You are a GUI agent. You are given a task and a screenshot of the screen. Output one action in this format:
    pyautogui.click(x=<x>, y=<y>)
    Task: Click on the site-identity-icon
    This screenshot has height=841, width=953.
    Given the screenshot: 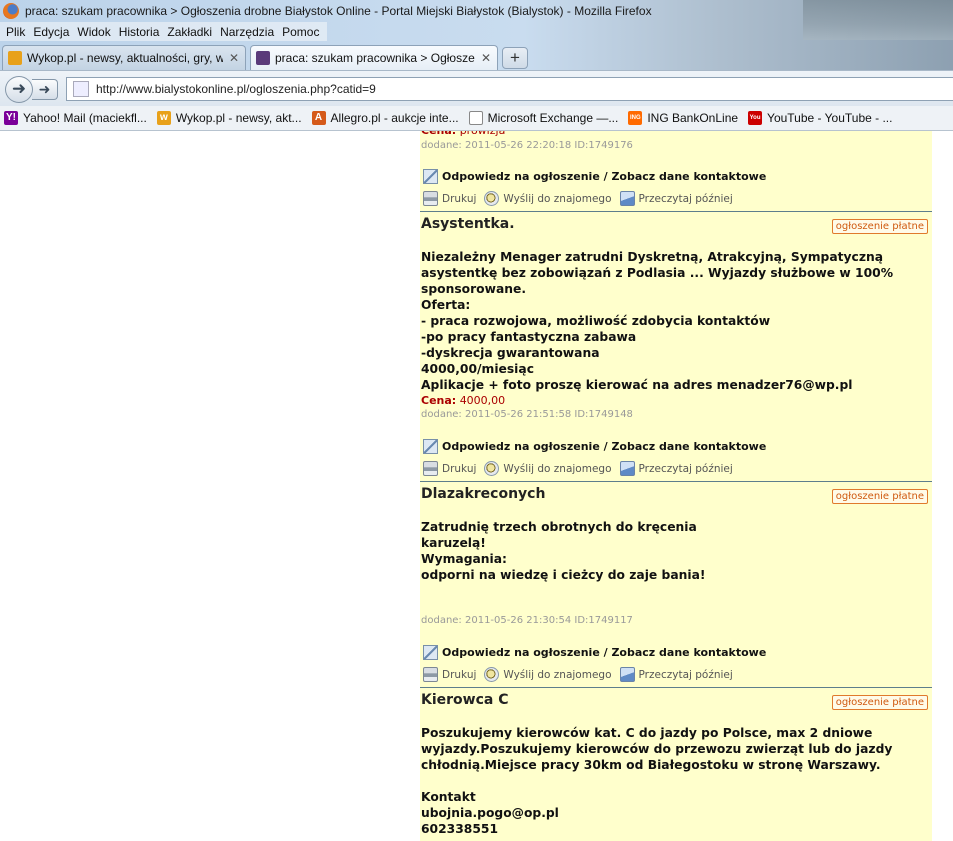 What is the action you would take?
    pyautogui.click(x=81, y=89)
    